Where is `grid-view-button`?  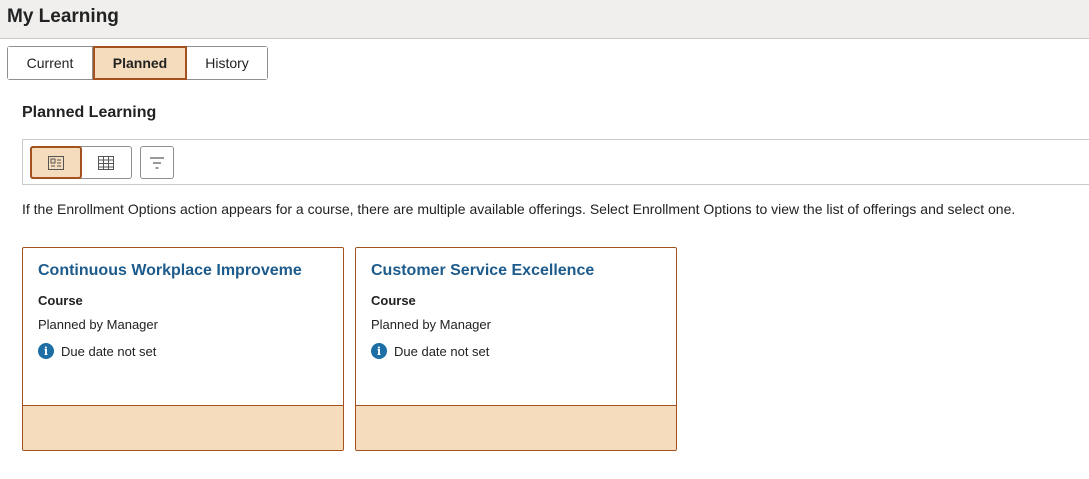
grid-view-button is located at coordinates (106, 162).